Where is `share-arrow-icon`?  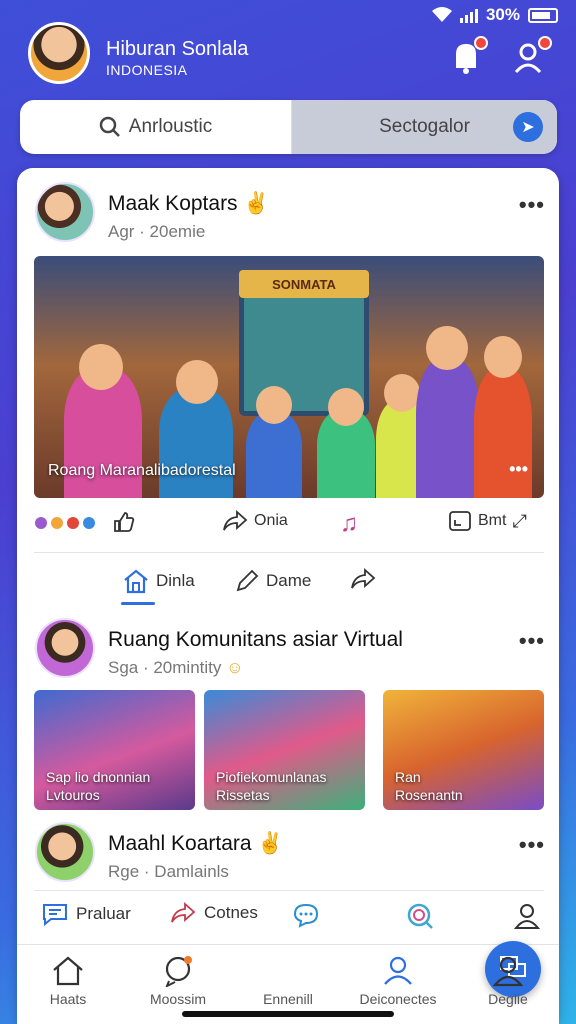
share-arrow-icon is located at coordinates (183, 912).